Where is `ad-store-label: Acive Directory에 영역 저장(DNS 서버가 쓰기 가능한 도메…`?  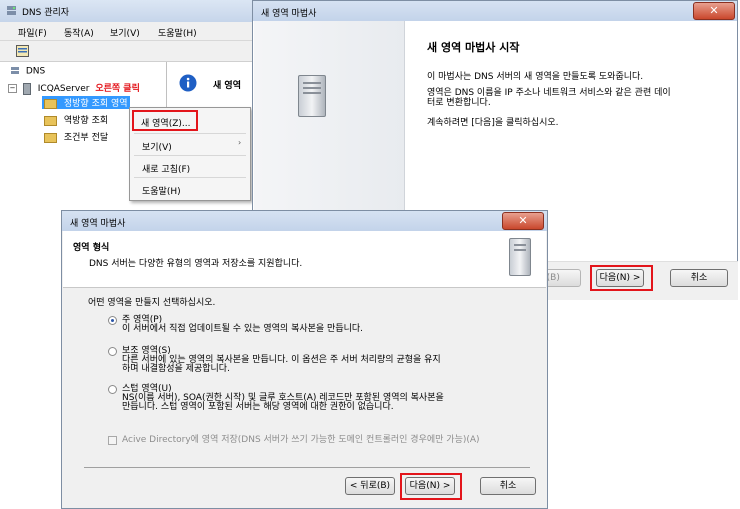
ad-store-label: Acive Directory에 영역 저장(DNS 서버가 쓰기 가능한 도메… is located at coordinates (301, 440).